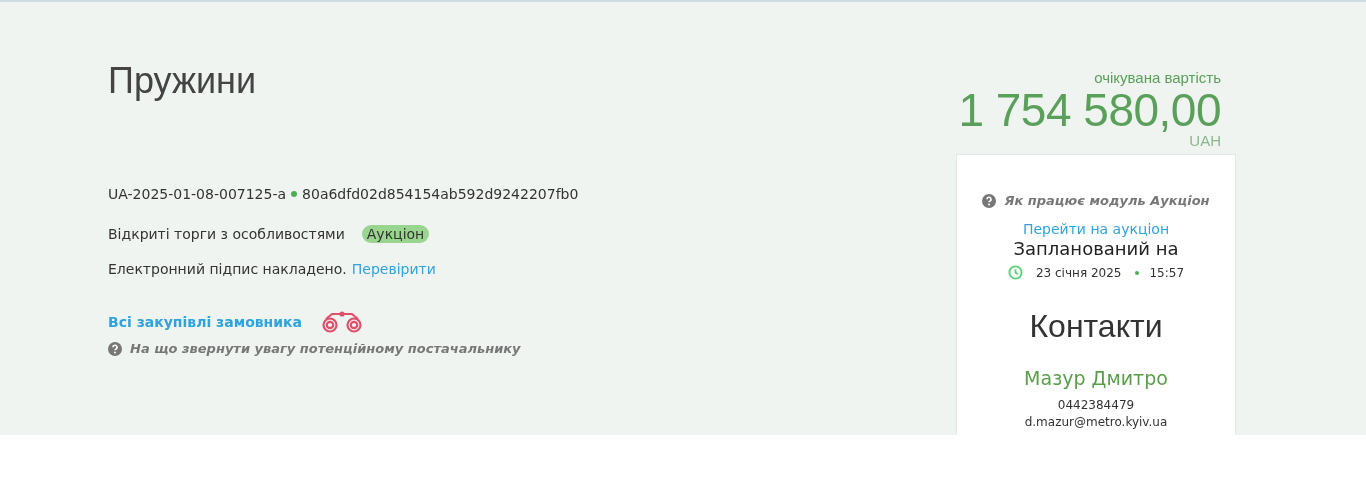 This screenshot has width=1366, height=477. I want to click on expected-value-amount: 1 754 580,00, so click(1089, 110).